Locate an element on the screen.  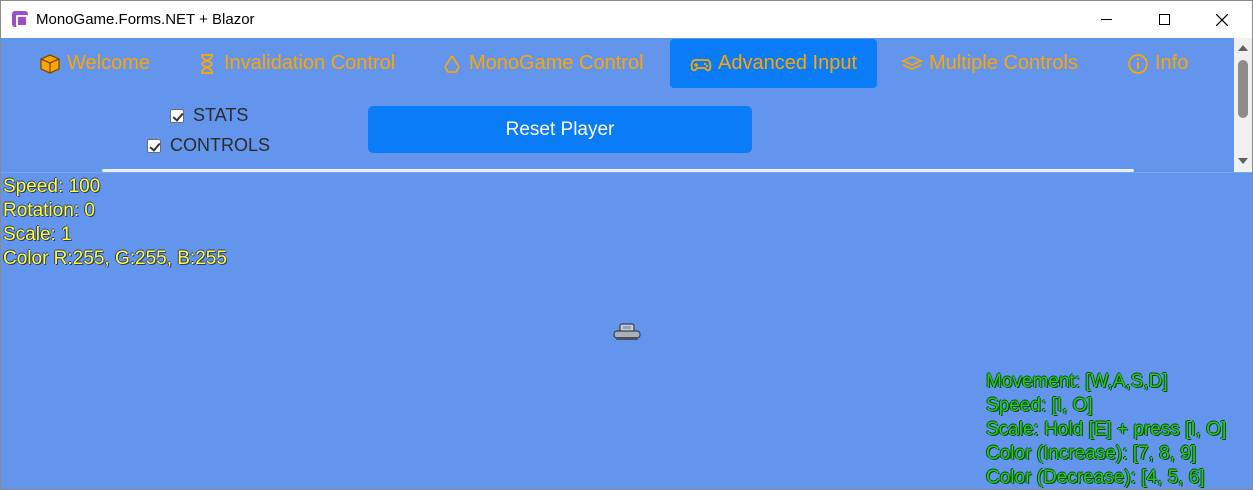
reset-player-button: Reset Player is located at coordinates (560, 129).